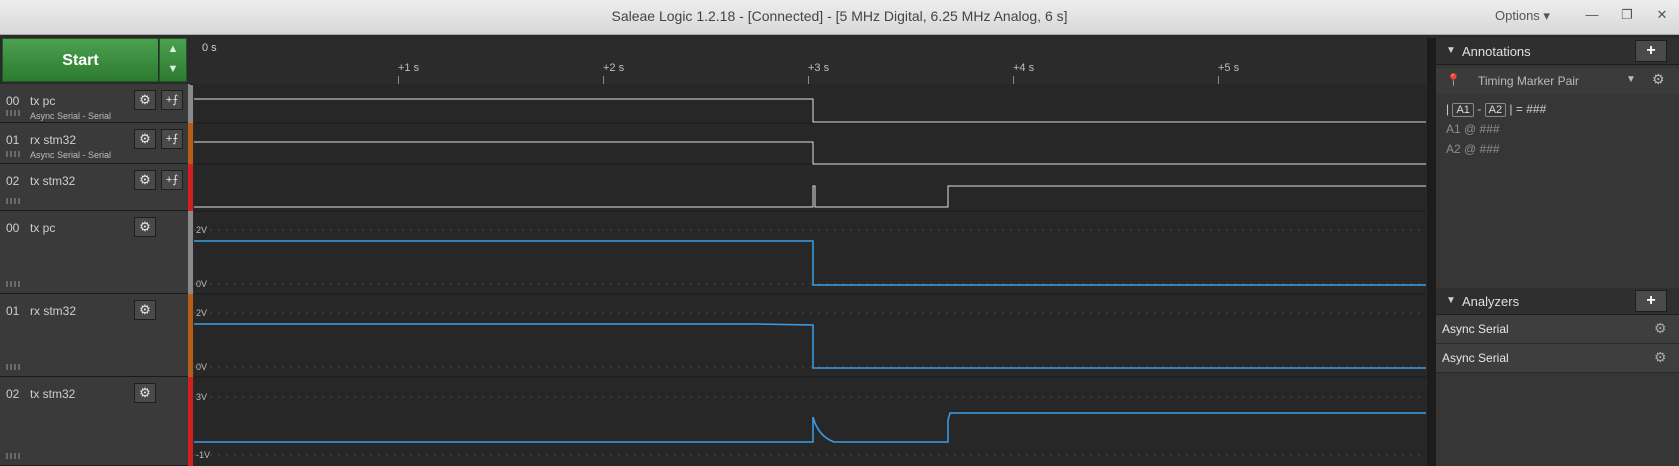 This screenshot has height=466, width=1679. Describe the element at coordinates (1453, 80) in the screenshot. I see `pin-icon: 📍` at that location.